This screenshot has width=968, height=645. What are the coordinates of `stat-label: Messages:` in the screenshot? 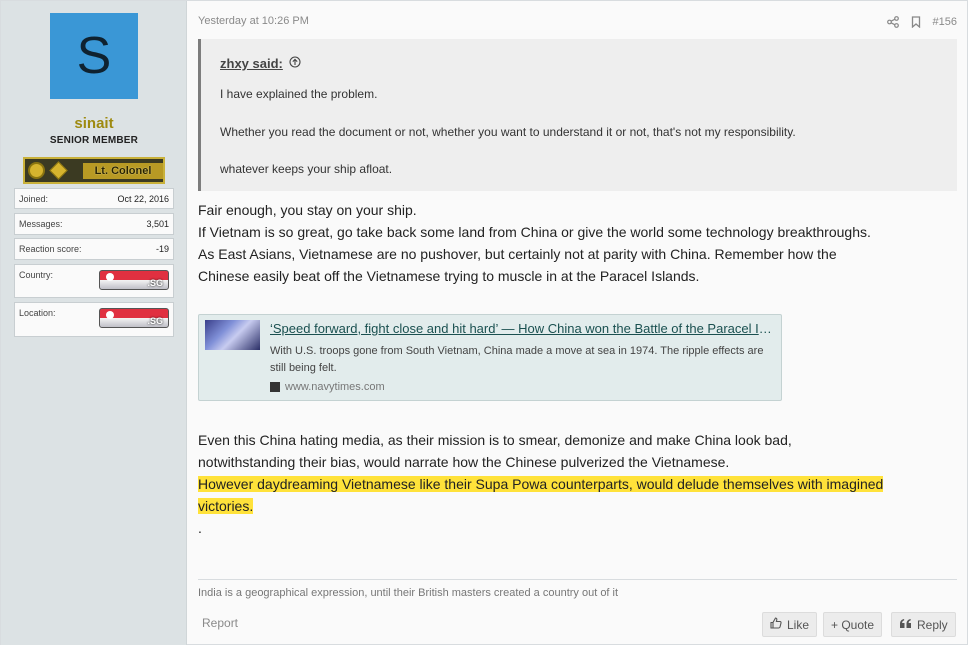 It's located at (41, 224).